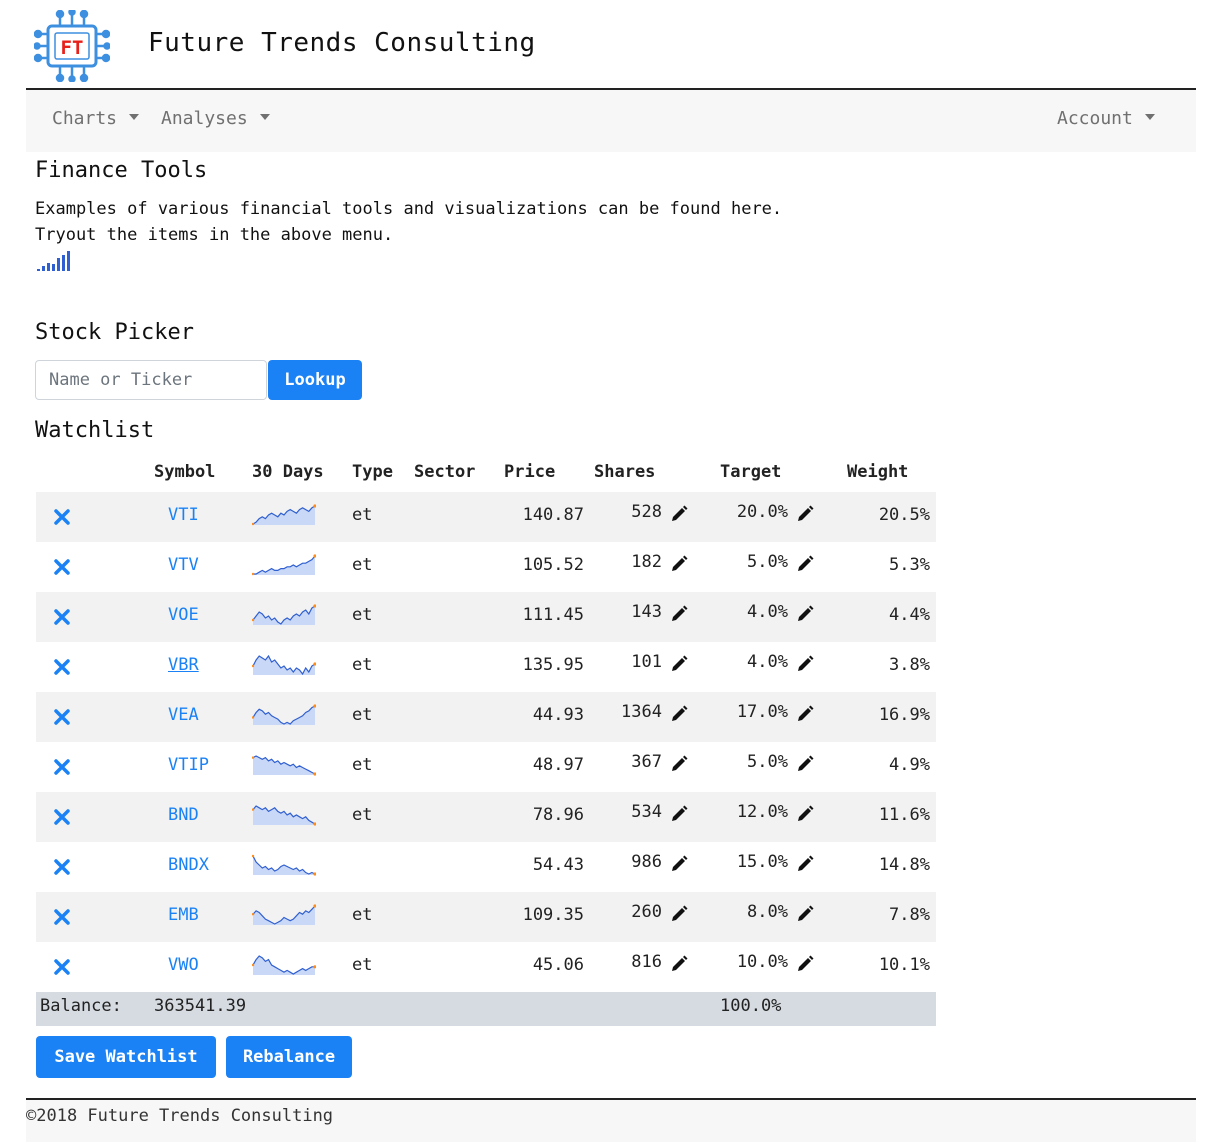 This screenshot has height=1142, width=1230. What do you see at coordinates (486, 917) in the screenshot?
I see `table-row: EMB et 109.35 260 8.0% 7.8%` at bounding box center [486, 917].